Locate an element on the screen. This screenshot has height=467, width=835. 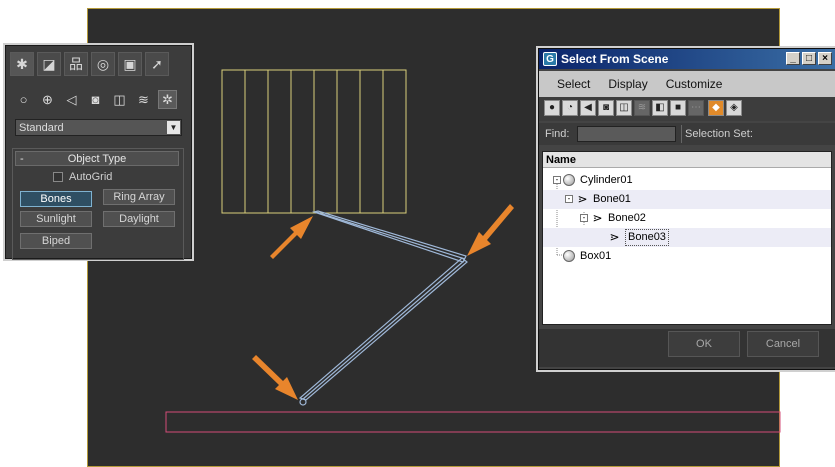
dialog-footer: OK Cancel is located at coordinates (687, 348).